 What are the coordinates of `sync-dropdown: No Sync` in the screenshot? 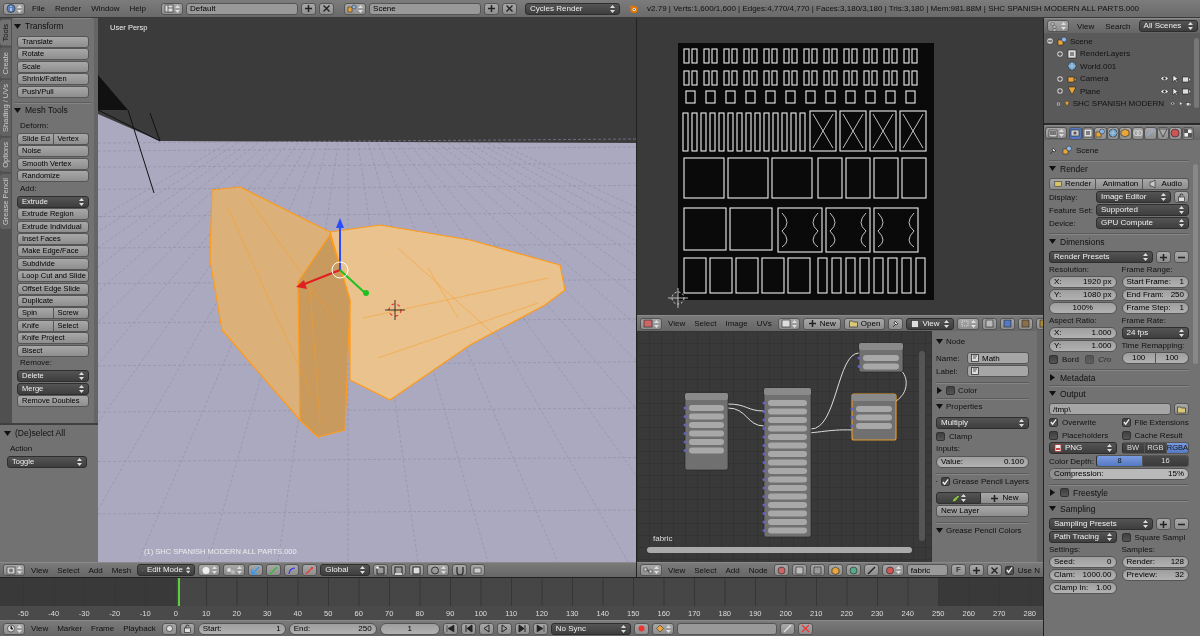 It's located at (590, 628).